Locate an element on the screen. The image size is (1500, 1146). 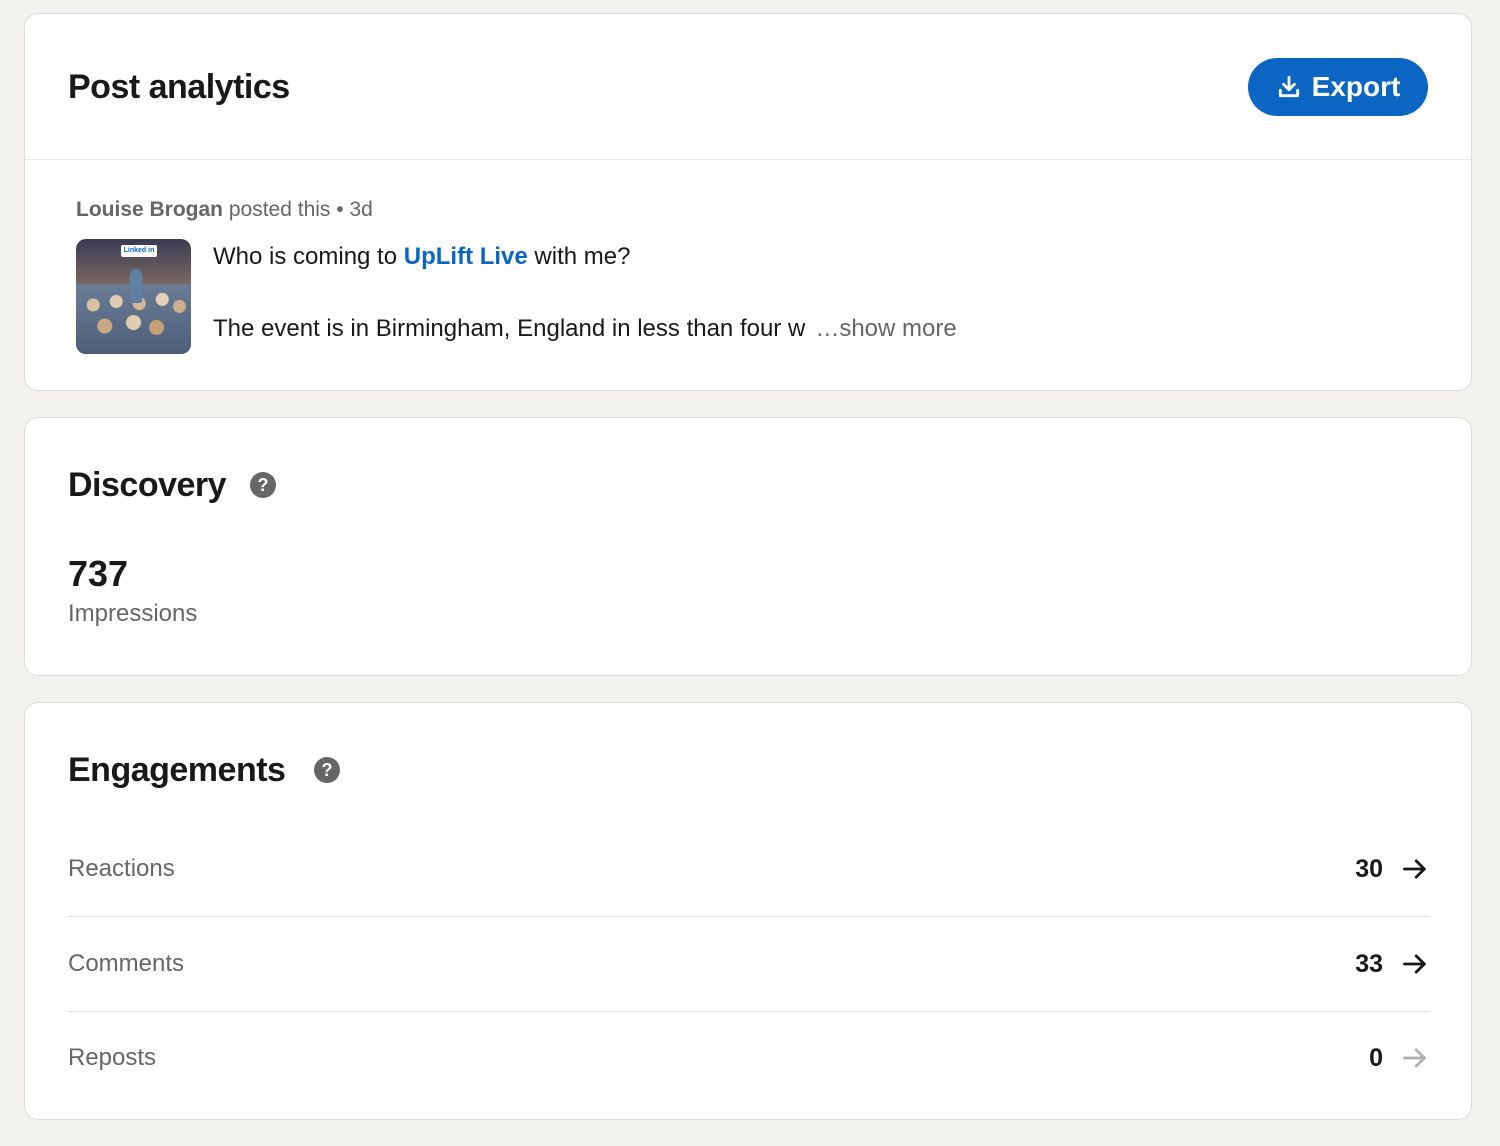
post-meta: Louise Brogan posted this • 3d is located at coordinates (224, 210).